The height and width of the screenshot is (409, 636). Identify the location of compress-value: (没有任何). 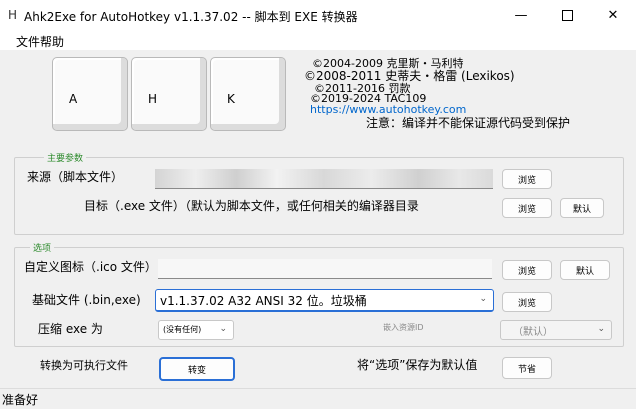
(182, 329).